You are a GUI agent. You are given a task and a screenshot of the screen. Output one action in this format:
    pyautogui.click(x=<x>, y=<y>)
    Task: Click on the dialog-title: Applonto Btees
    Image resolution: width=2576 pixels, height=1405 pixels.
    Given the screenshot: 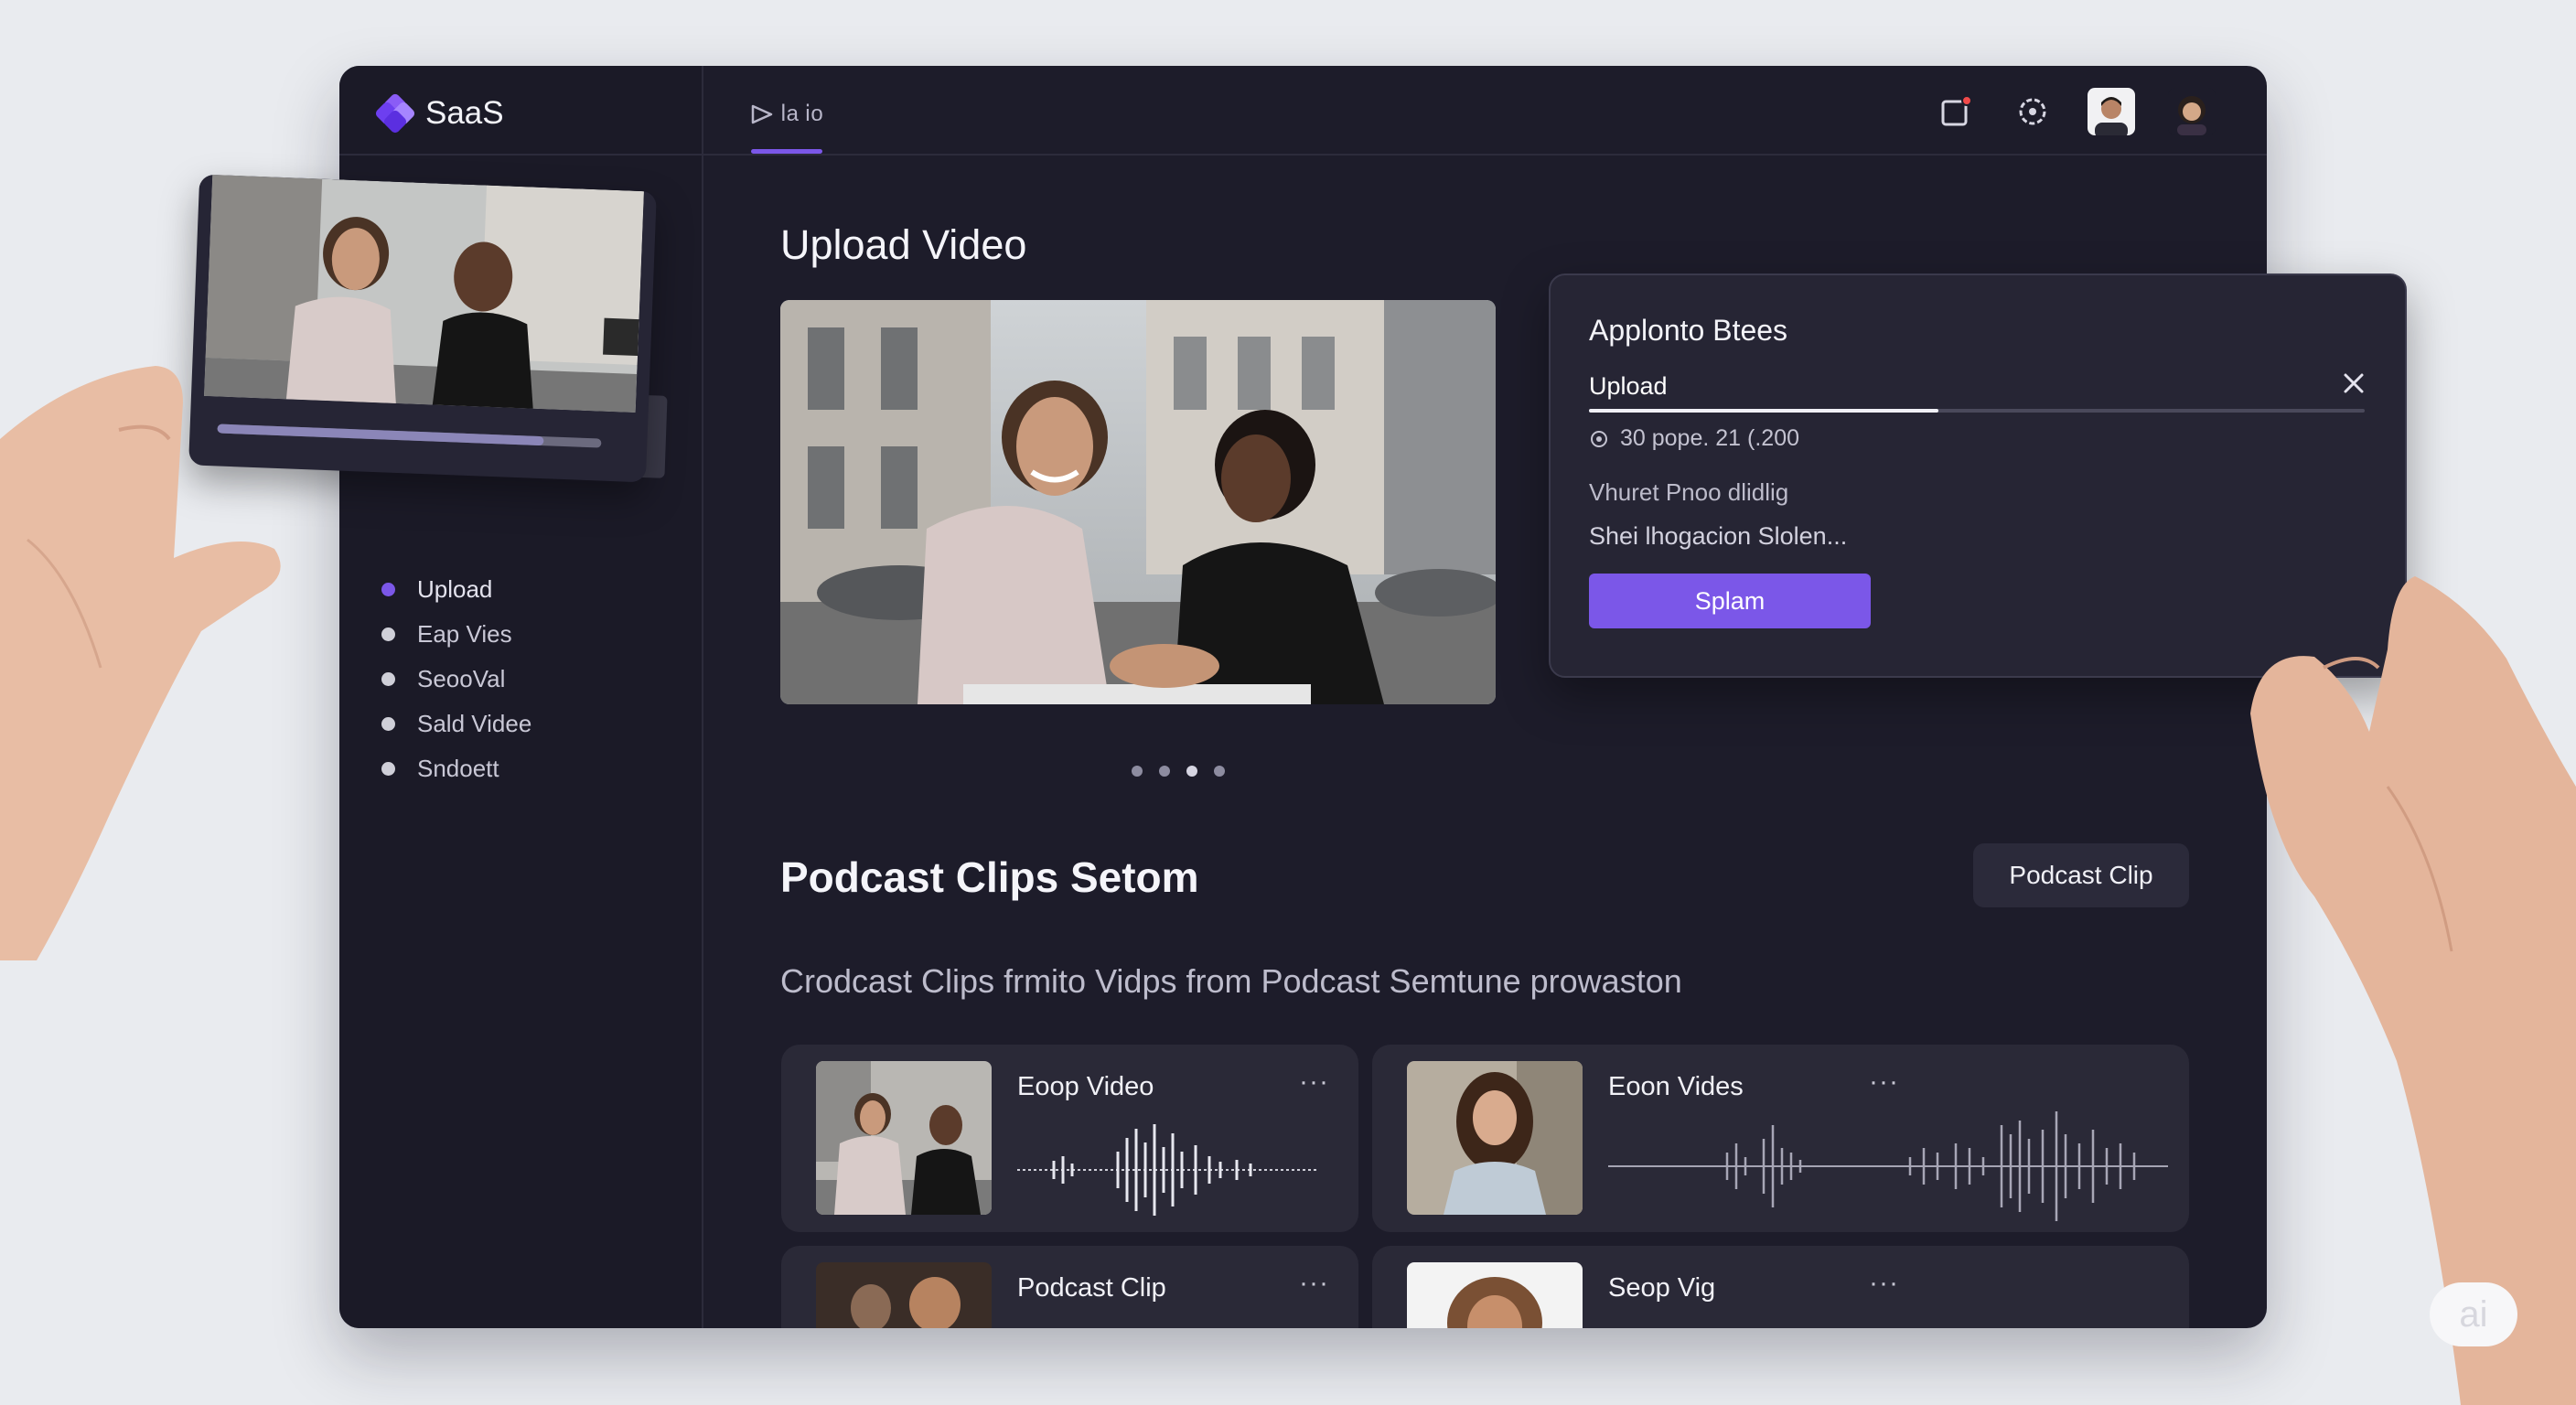 What is the action you would take?
    pyautogui.click(x=1689, y=330)
    